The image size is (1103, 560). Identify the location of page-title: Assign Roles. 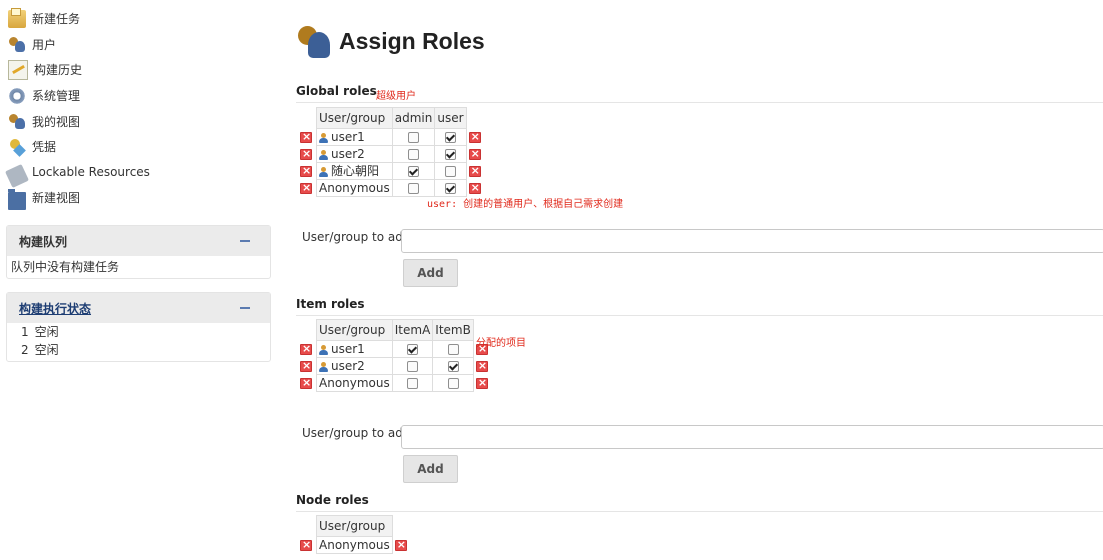
(390, 41).